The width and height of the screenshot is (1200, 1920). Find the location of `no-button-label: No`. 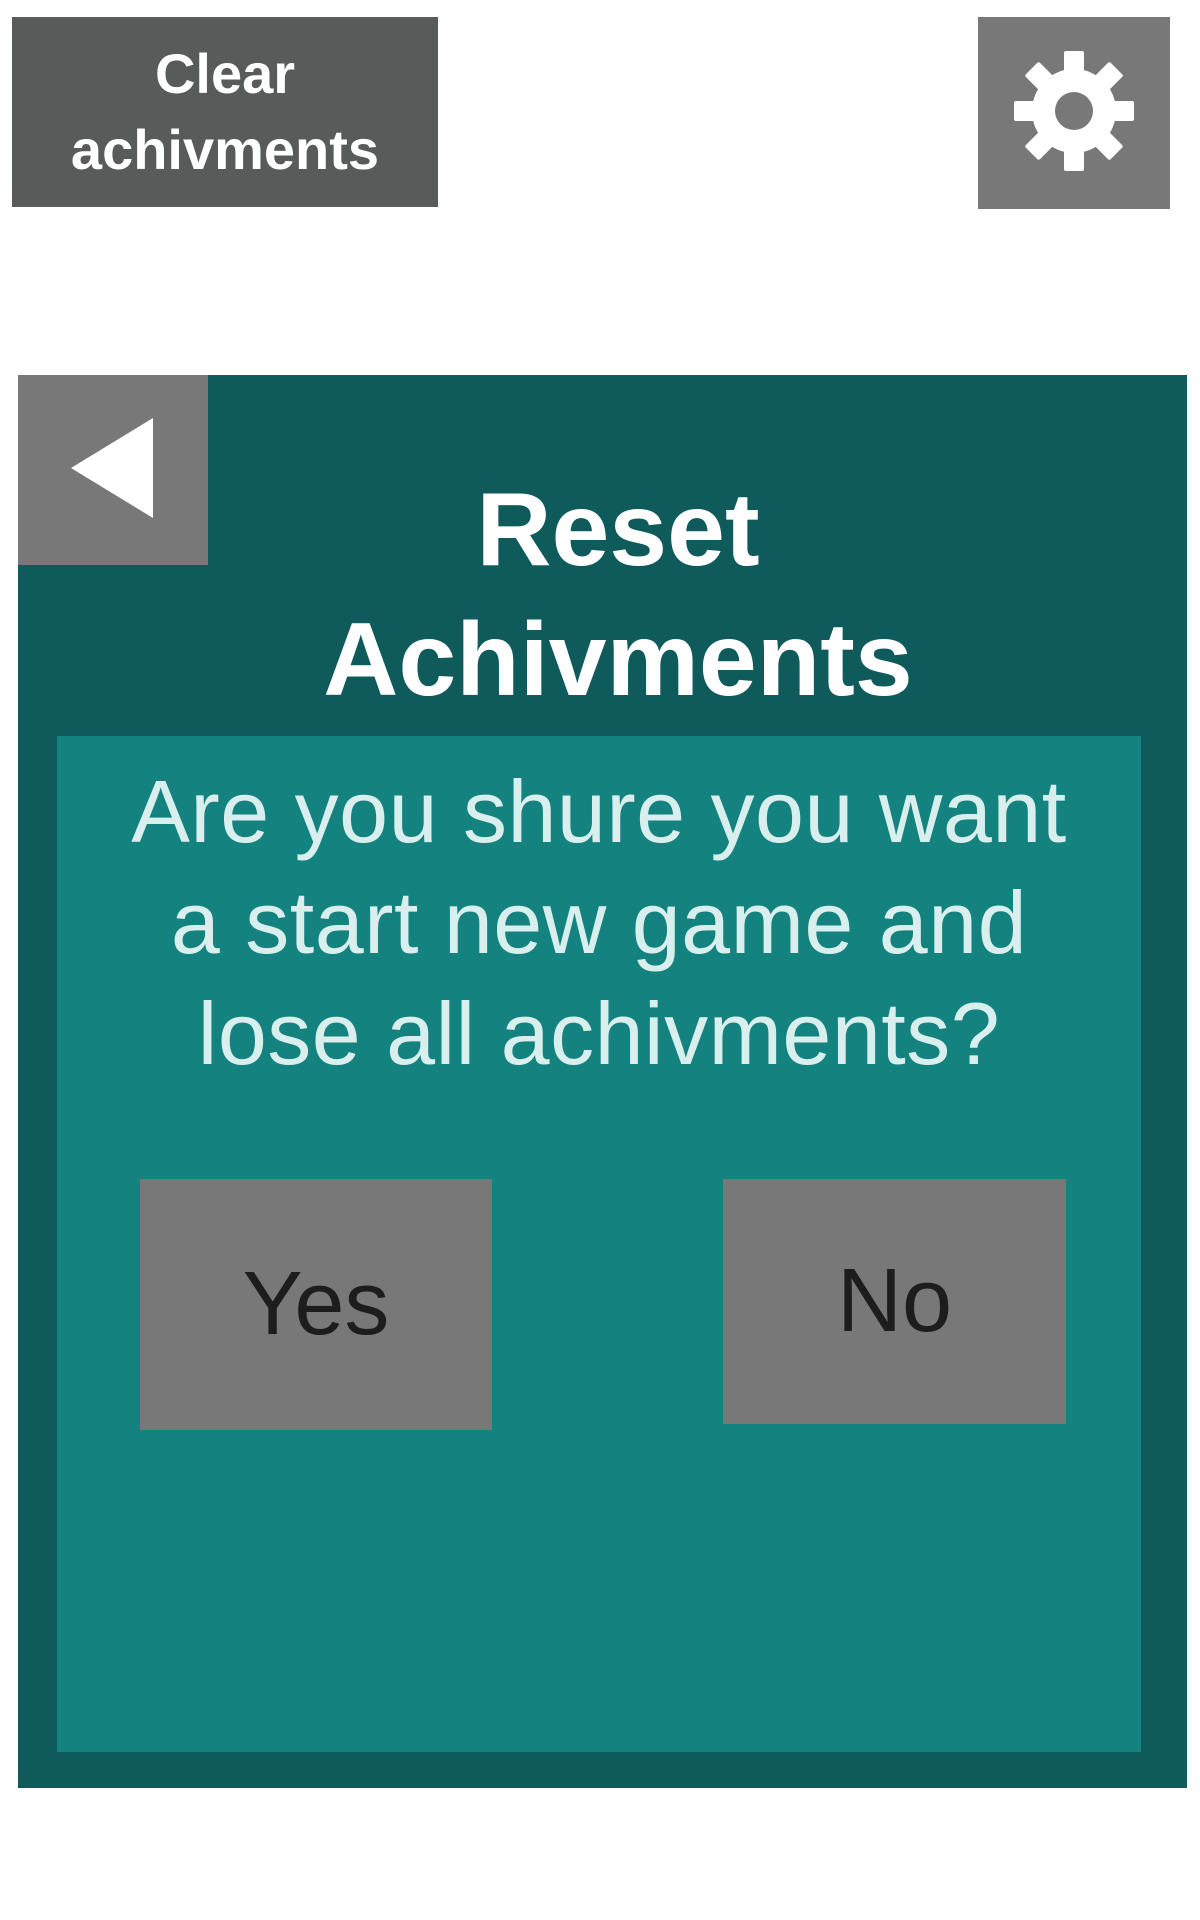

no-button-label: No is located at coordinates (894, 1301).